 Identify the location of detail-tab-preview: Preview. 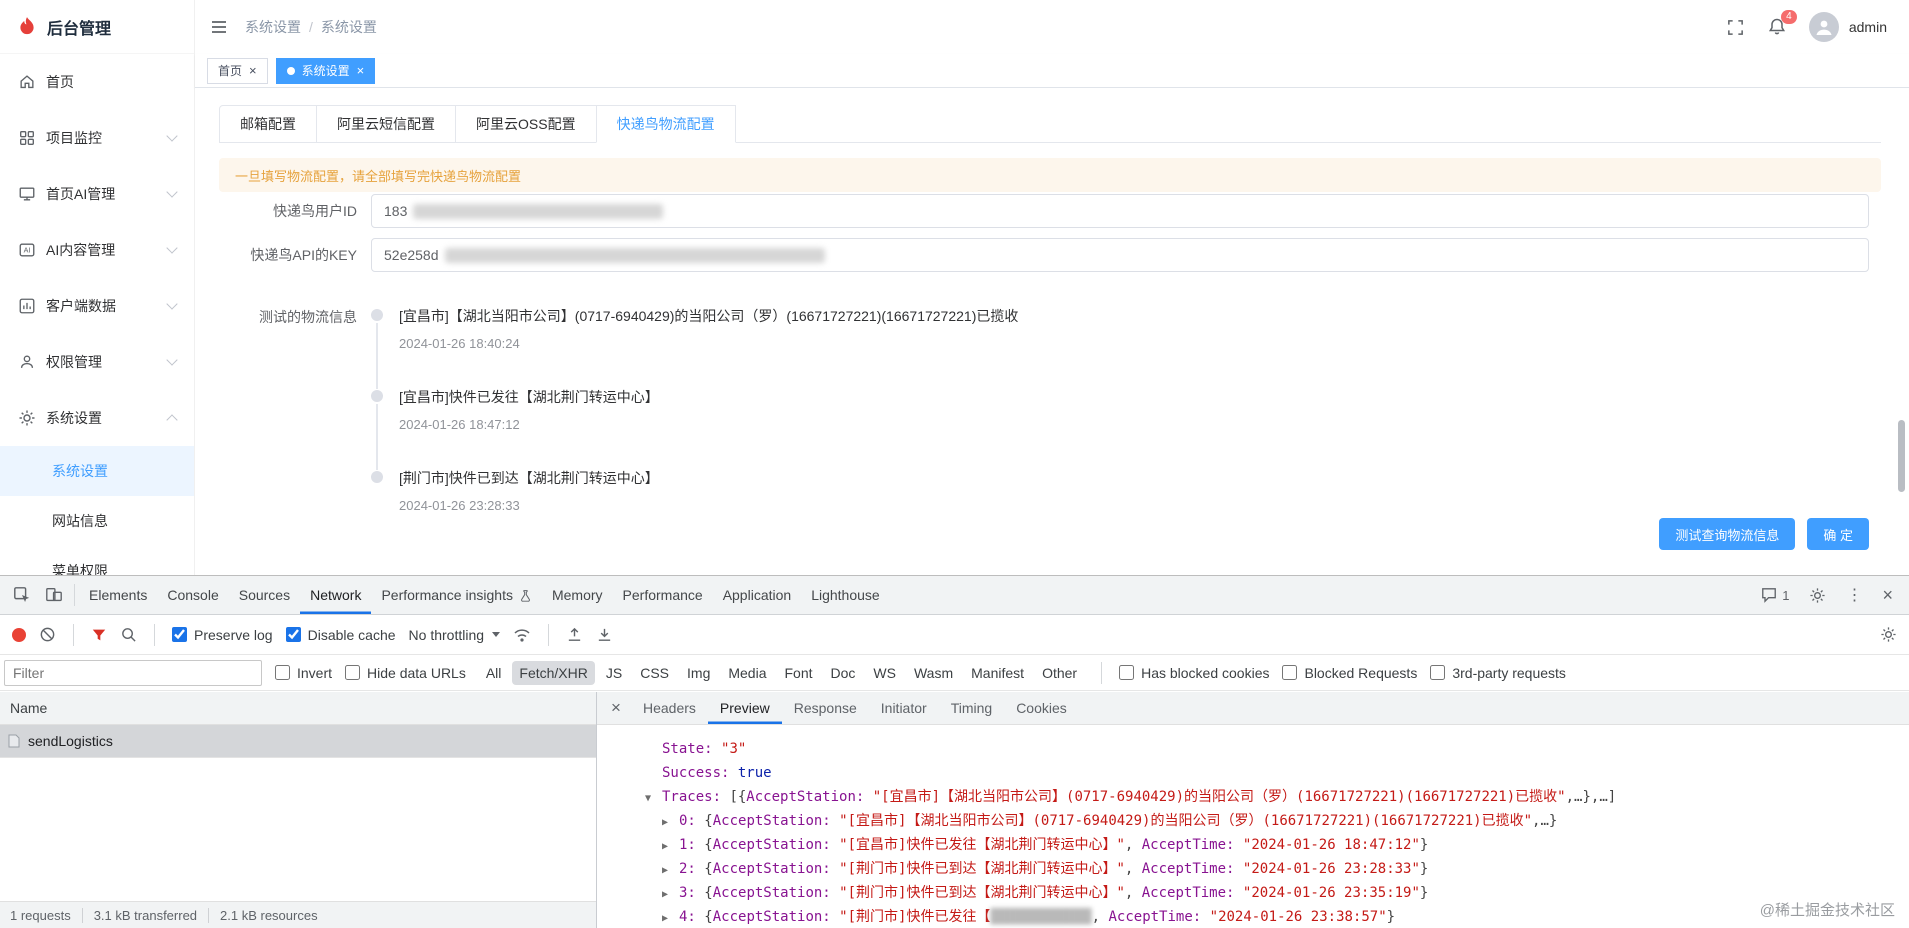
(745, 708).